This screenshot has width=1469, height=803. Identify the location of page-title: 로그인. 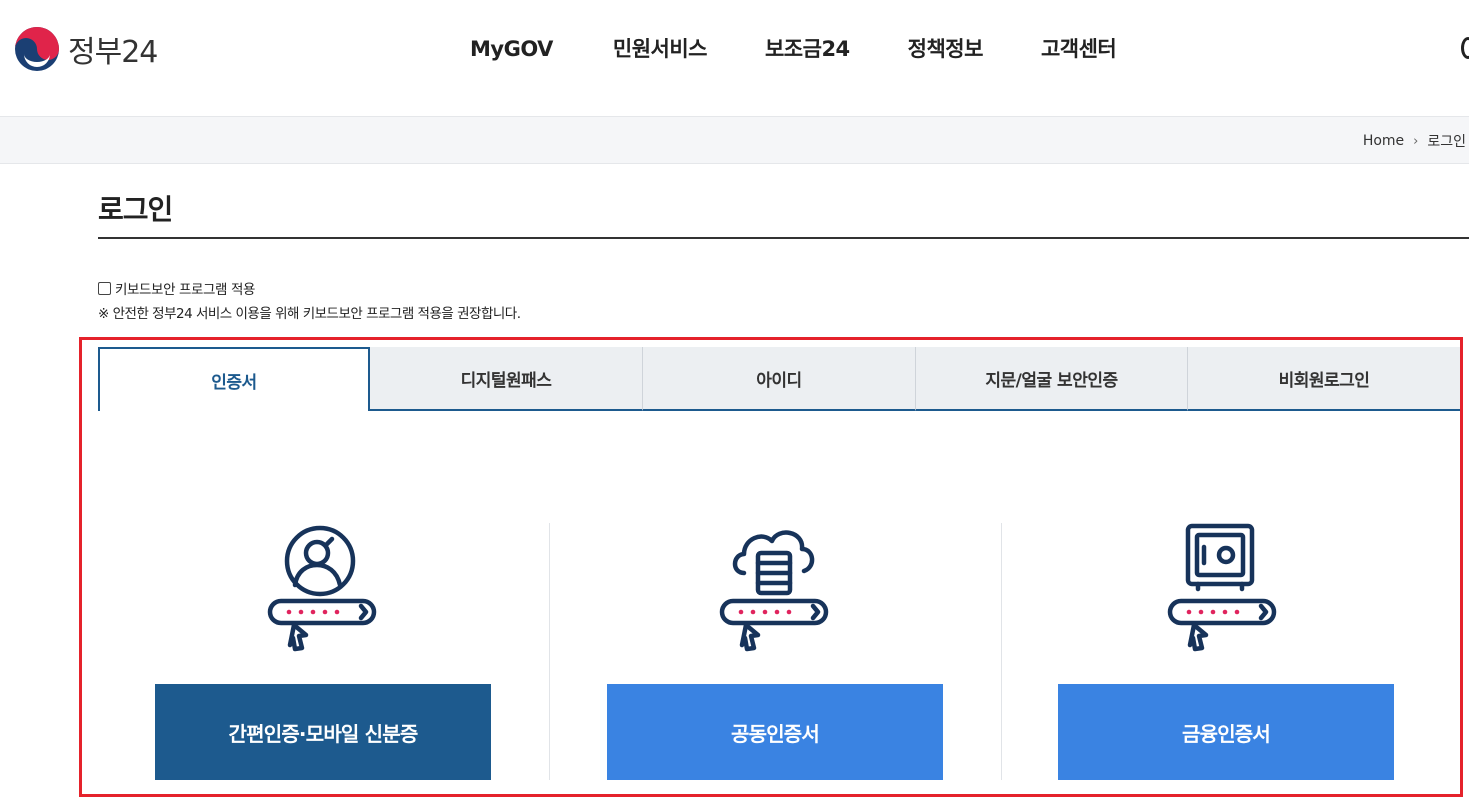
(135, 209).